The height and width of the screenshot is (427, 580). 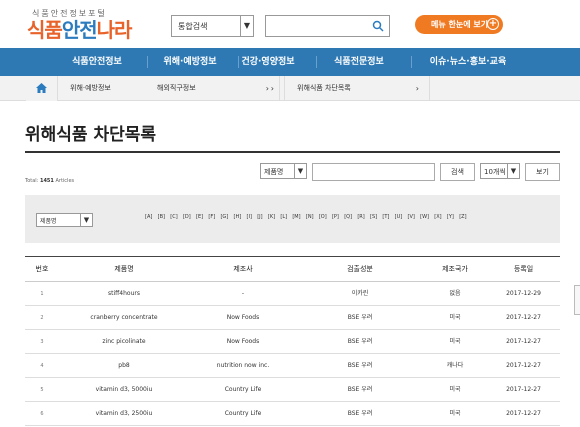 I want to click on search-button: 검색, so click(x=457, y=172).